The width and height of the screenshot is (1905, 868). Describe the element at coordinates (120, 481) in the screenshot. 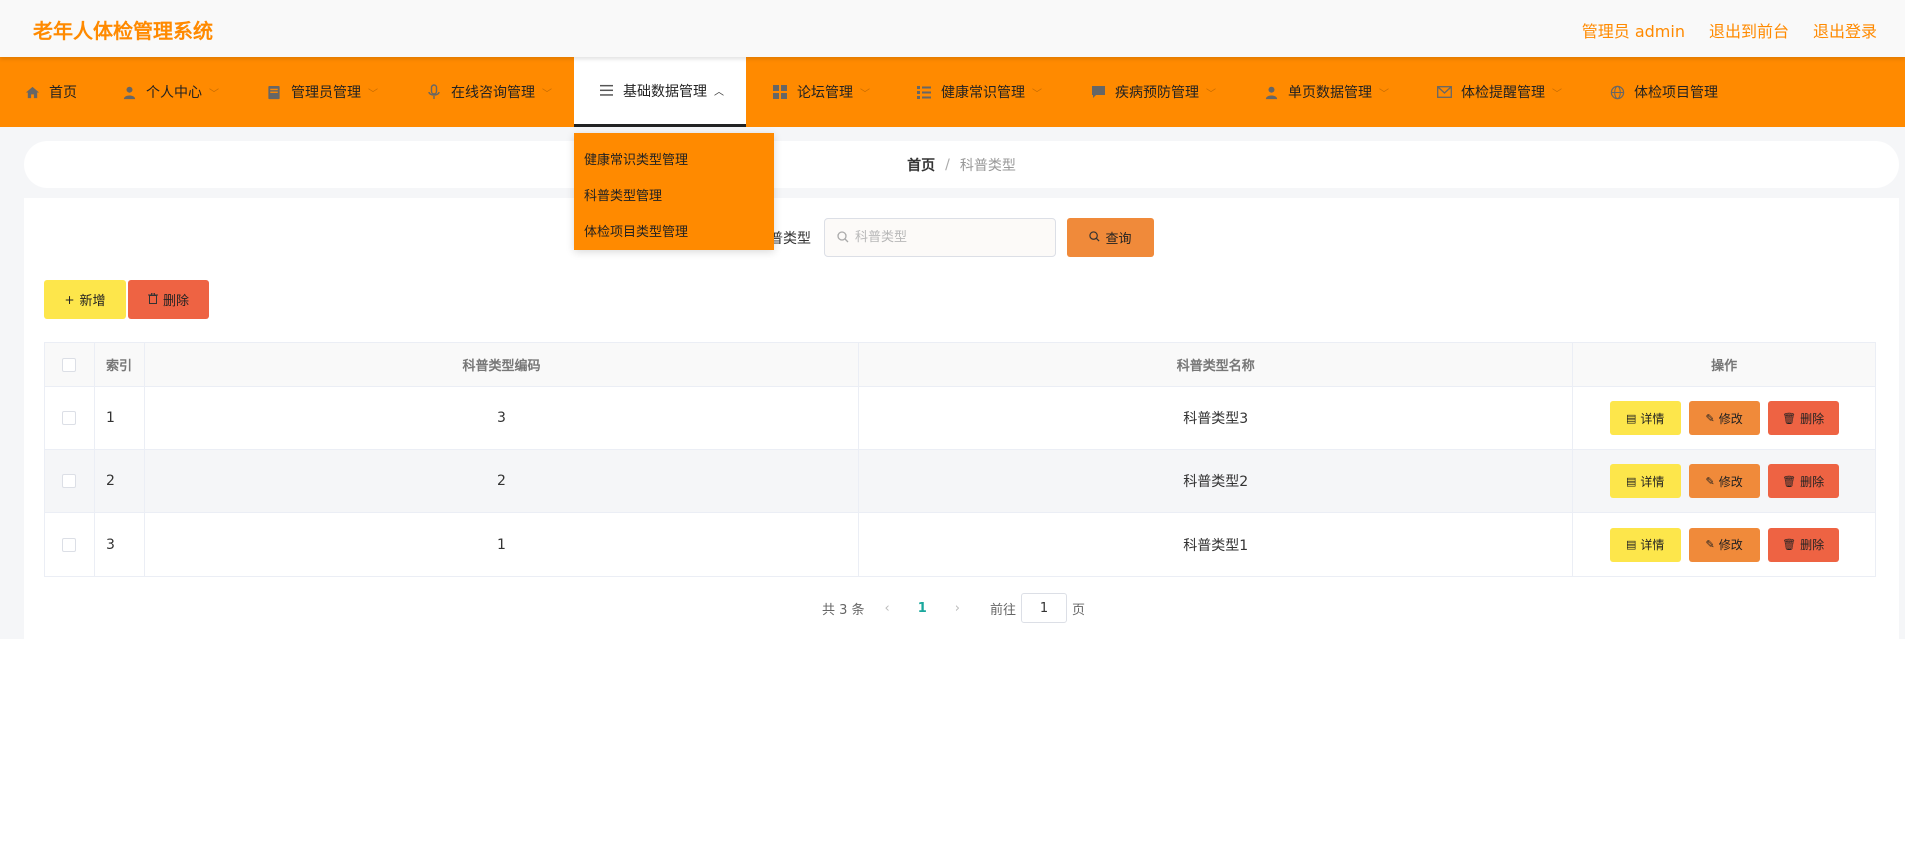

I see `row-index: 2` at that location.